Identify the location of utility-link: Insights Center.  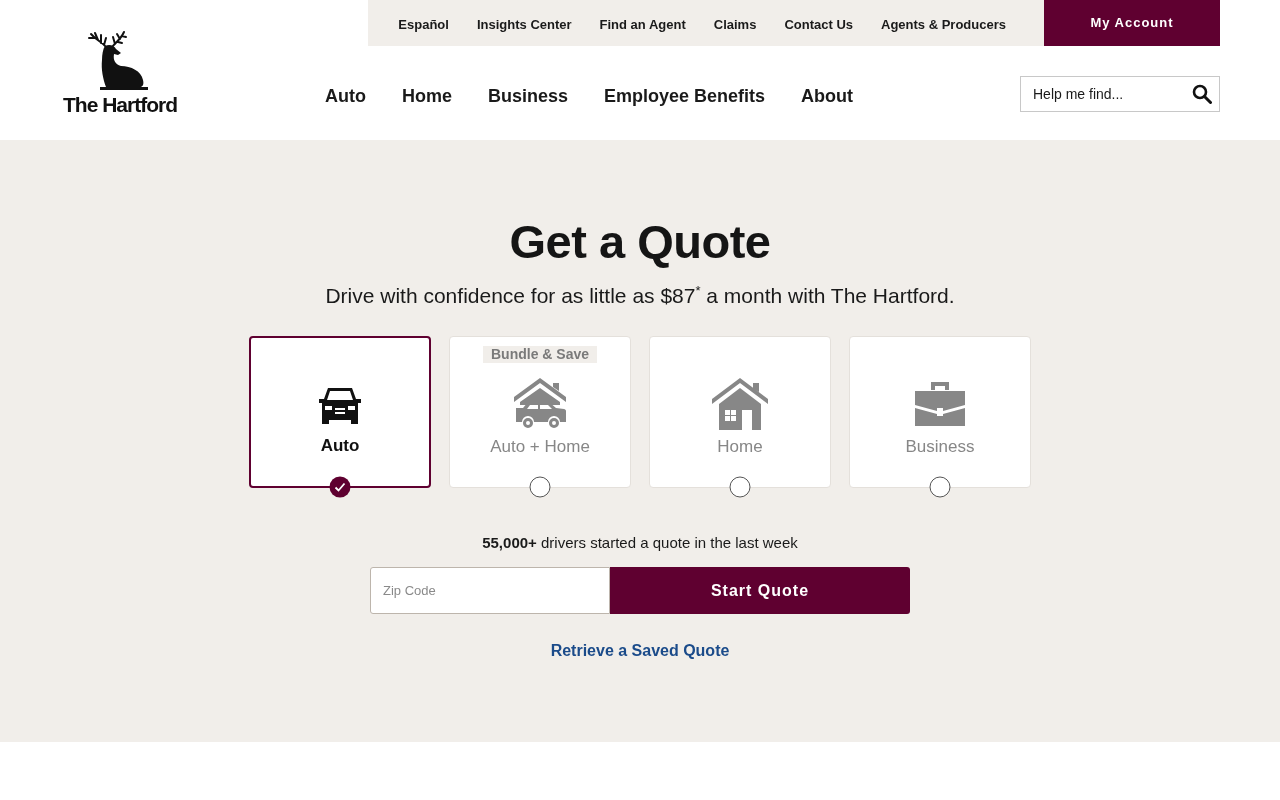
(524, 23).